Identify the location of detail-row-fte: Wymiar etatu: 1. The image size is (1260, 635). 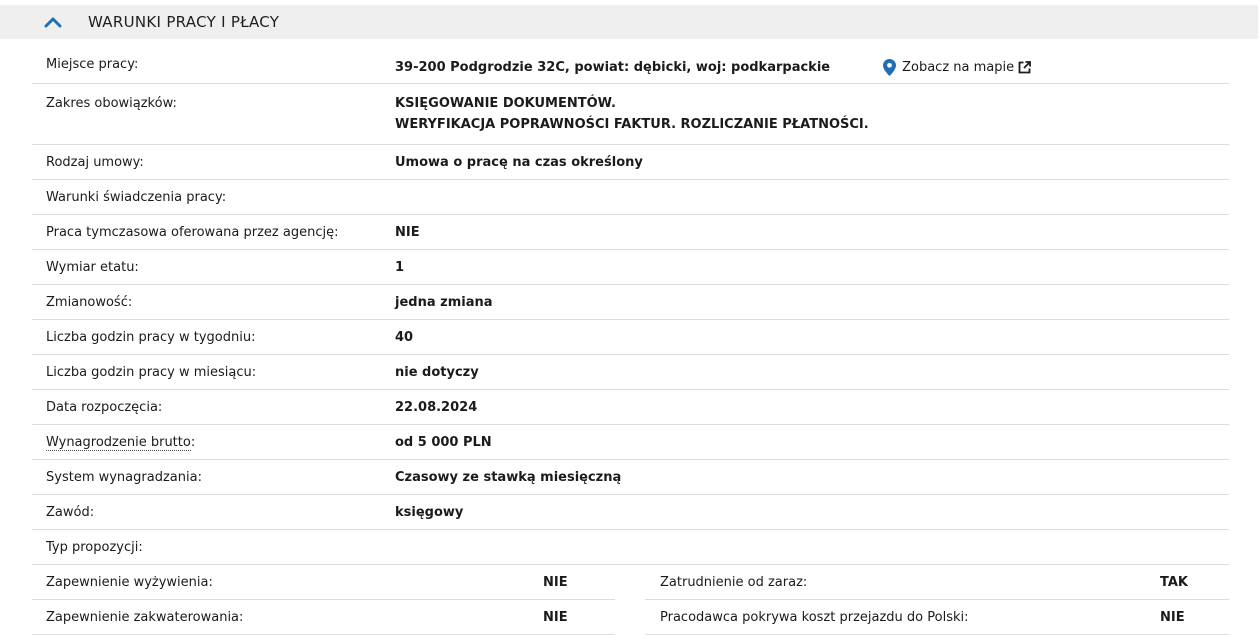
(630, 267).